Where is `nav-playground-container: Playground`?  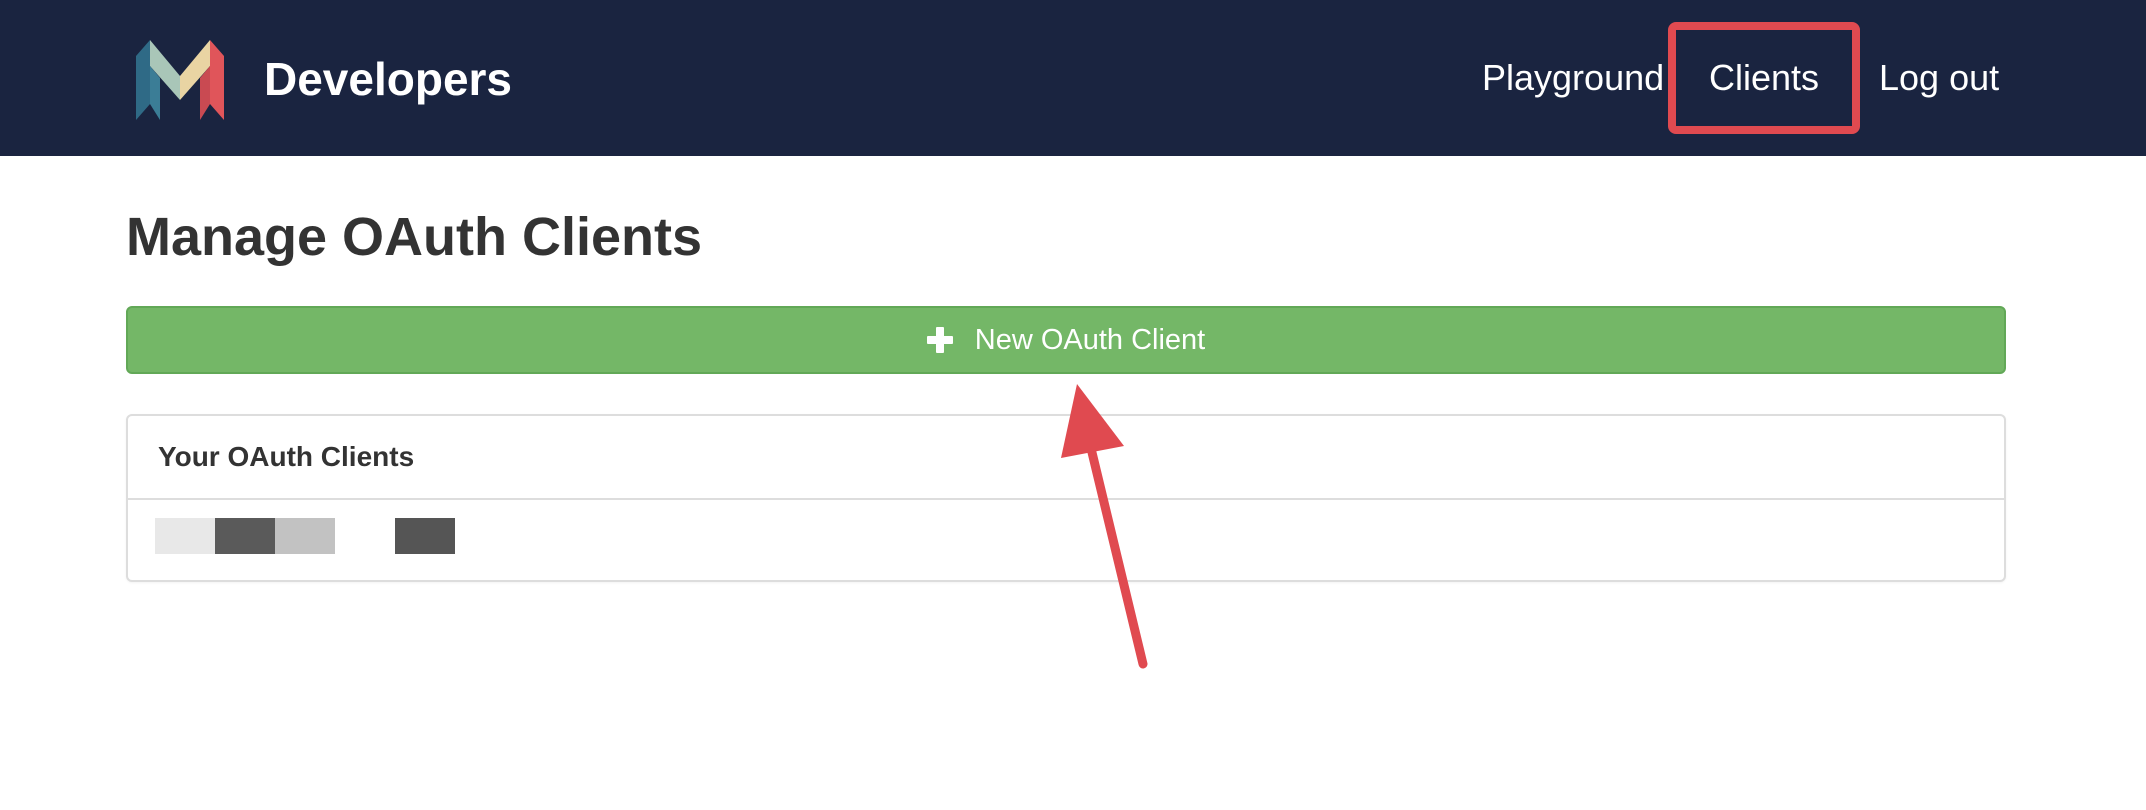 nav-playground-container: Playground is located at coordinates (1573, 78).